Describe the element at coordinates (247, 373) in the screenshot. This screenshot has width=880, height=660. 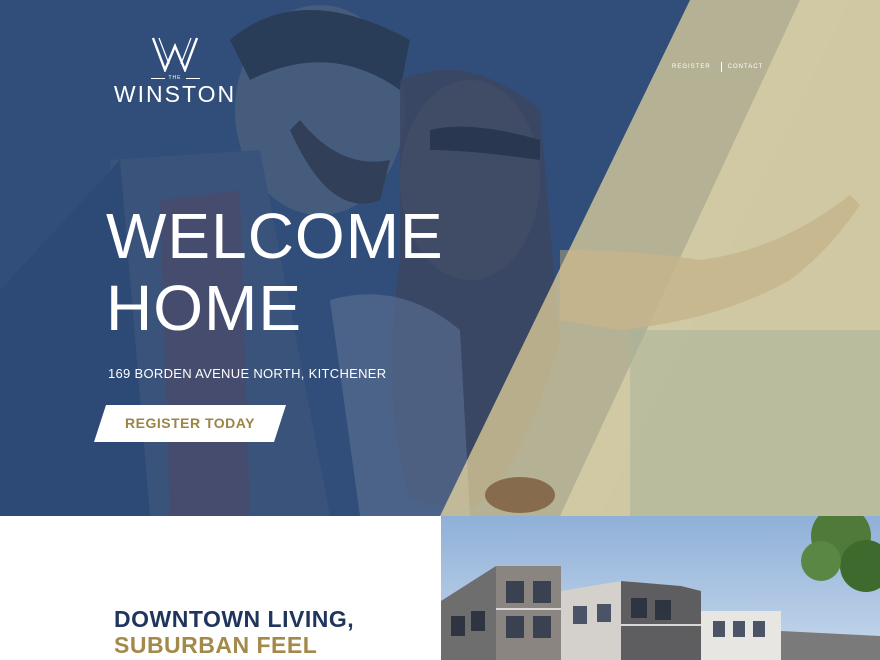
I see `hero-address: 169 BORDEN AVENUE NORTH, KITCHENER` at that location.